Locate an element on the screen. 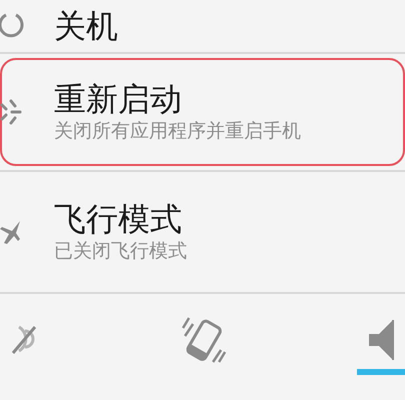  item-title: 重新启动 is located at coordinates (118, 99).